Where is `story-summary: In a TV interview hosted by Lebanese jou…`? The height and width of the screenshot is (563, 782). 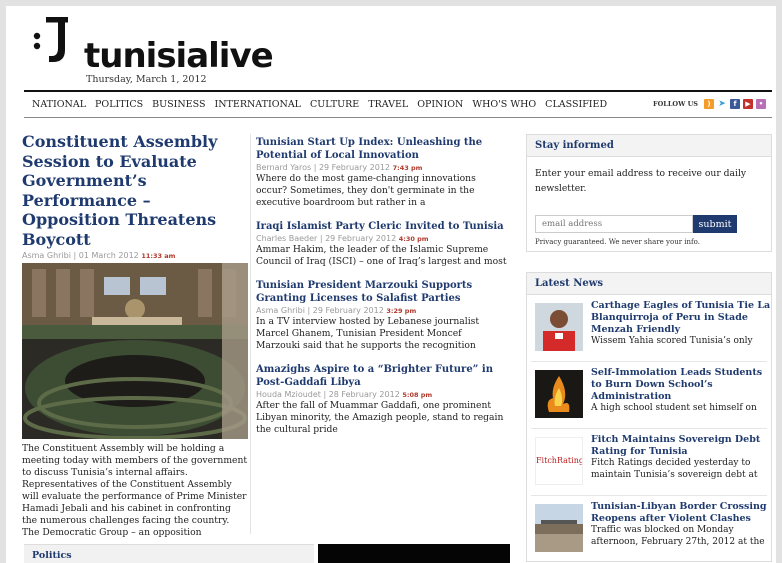 story-summary: In a TV interview hosted by Lebanese jou… is located at coordinates (368, 333).